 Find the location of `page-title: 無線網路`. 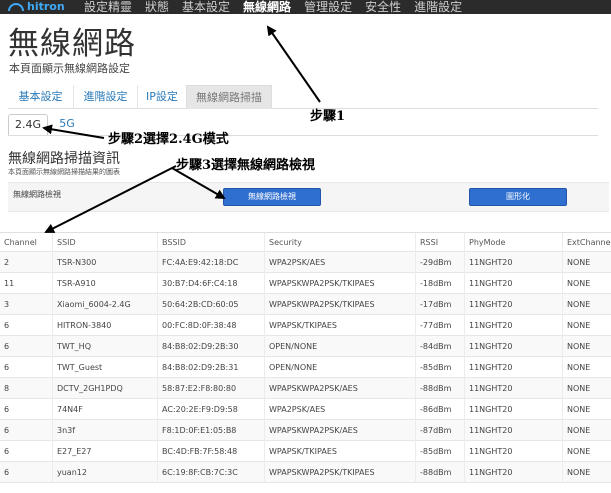

page-title: 無線網路 is located at coordinates (72, 44).